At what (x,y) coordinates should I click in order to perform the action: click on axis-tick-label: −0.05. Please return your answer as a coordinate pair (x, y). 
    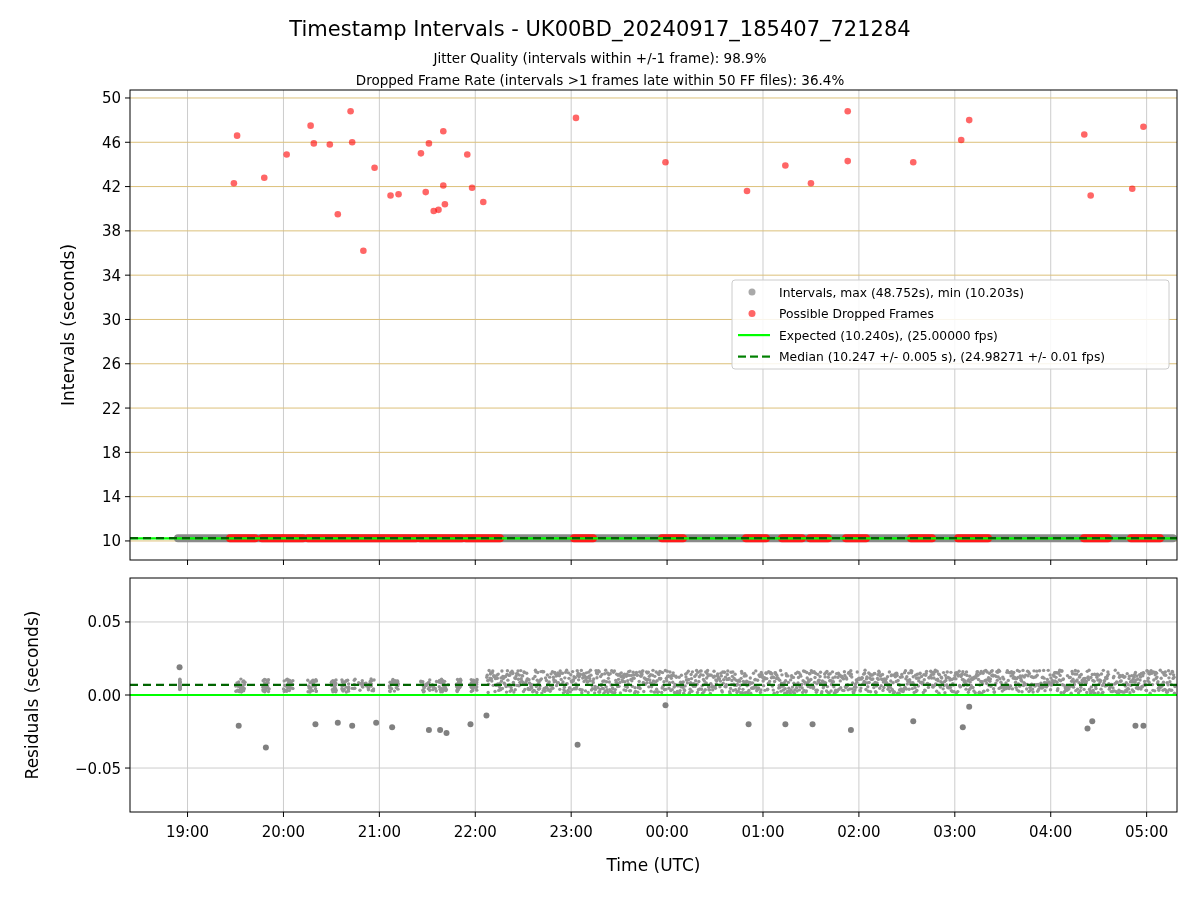
    Looking at the image, I should click on (98, 768).